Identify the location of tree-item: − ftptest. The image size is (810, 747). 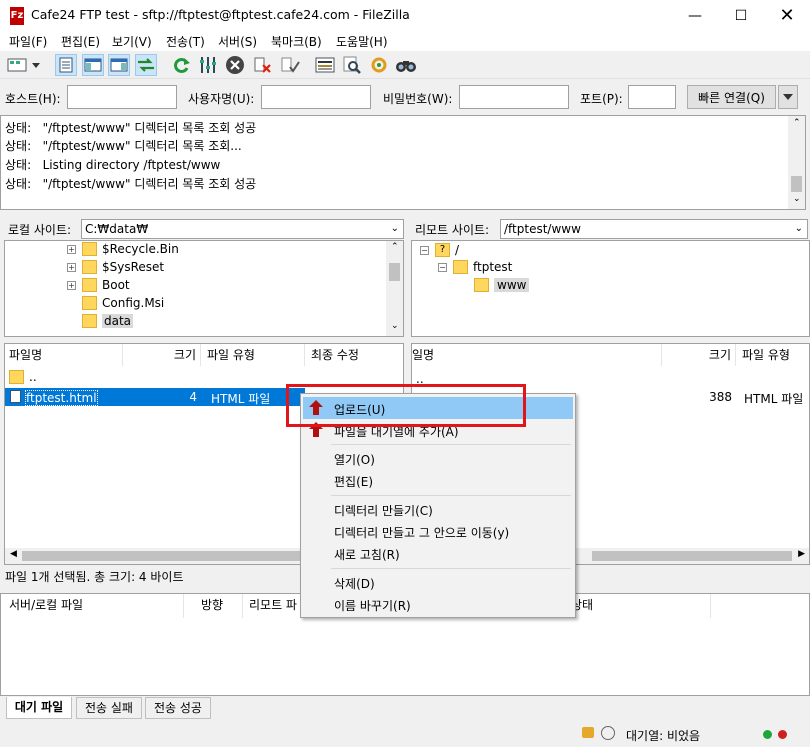
(475, 267).